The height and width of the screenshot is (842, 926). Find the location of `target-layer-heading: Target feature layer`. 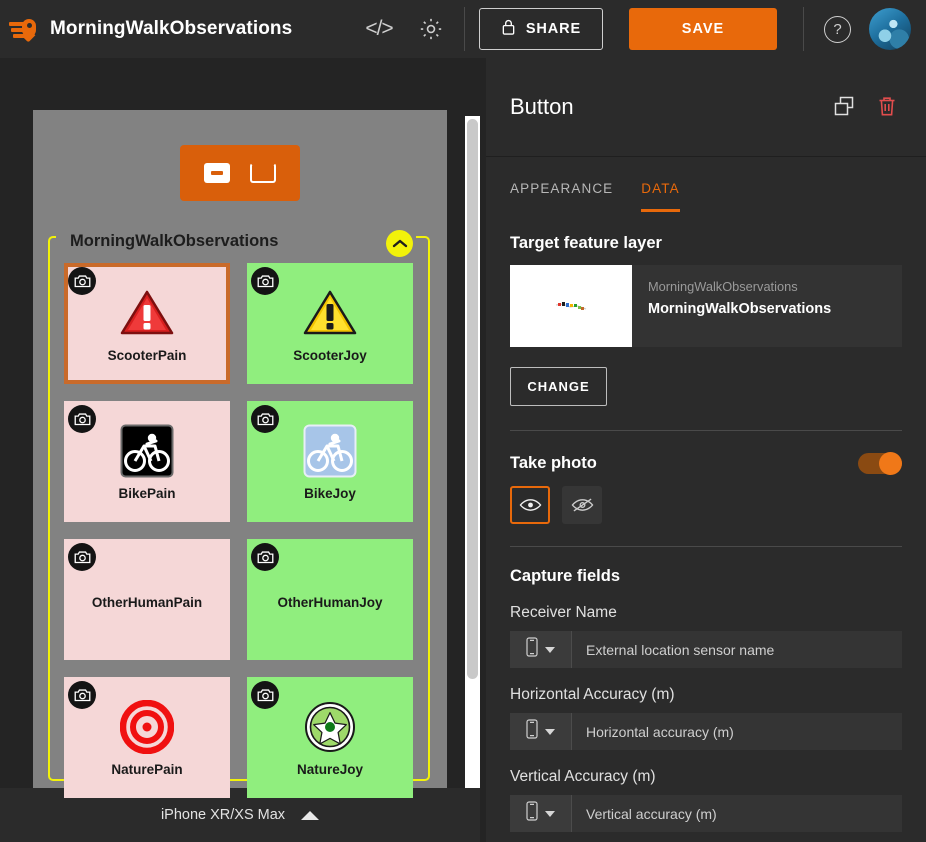

target-layer-heading: Target feature layer is located at coordinates (586, 243).